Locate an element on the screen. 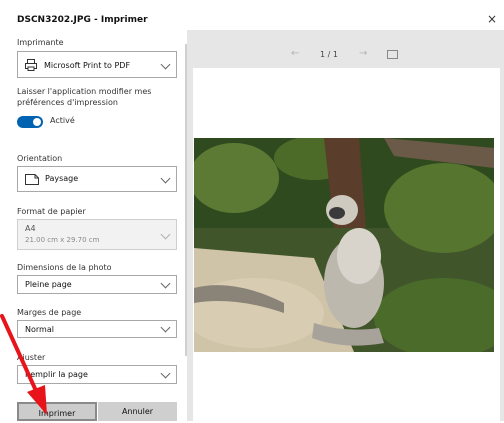 This screenshot has width=504, height=423. orientation-value: Paysage is located at coordinates (62, 178).